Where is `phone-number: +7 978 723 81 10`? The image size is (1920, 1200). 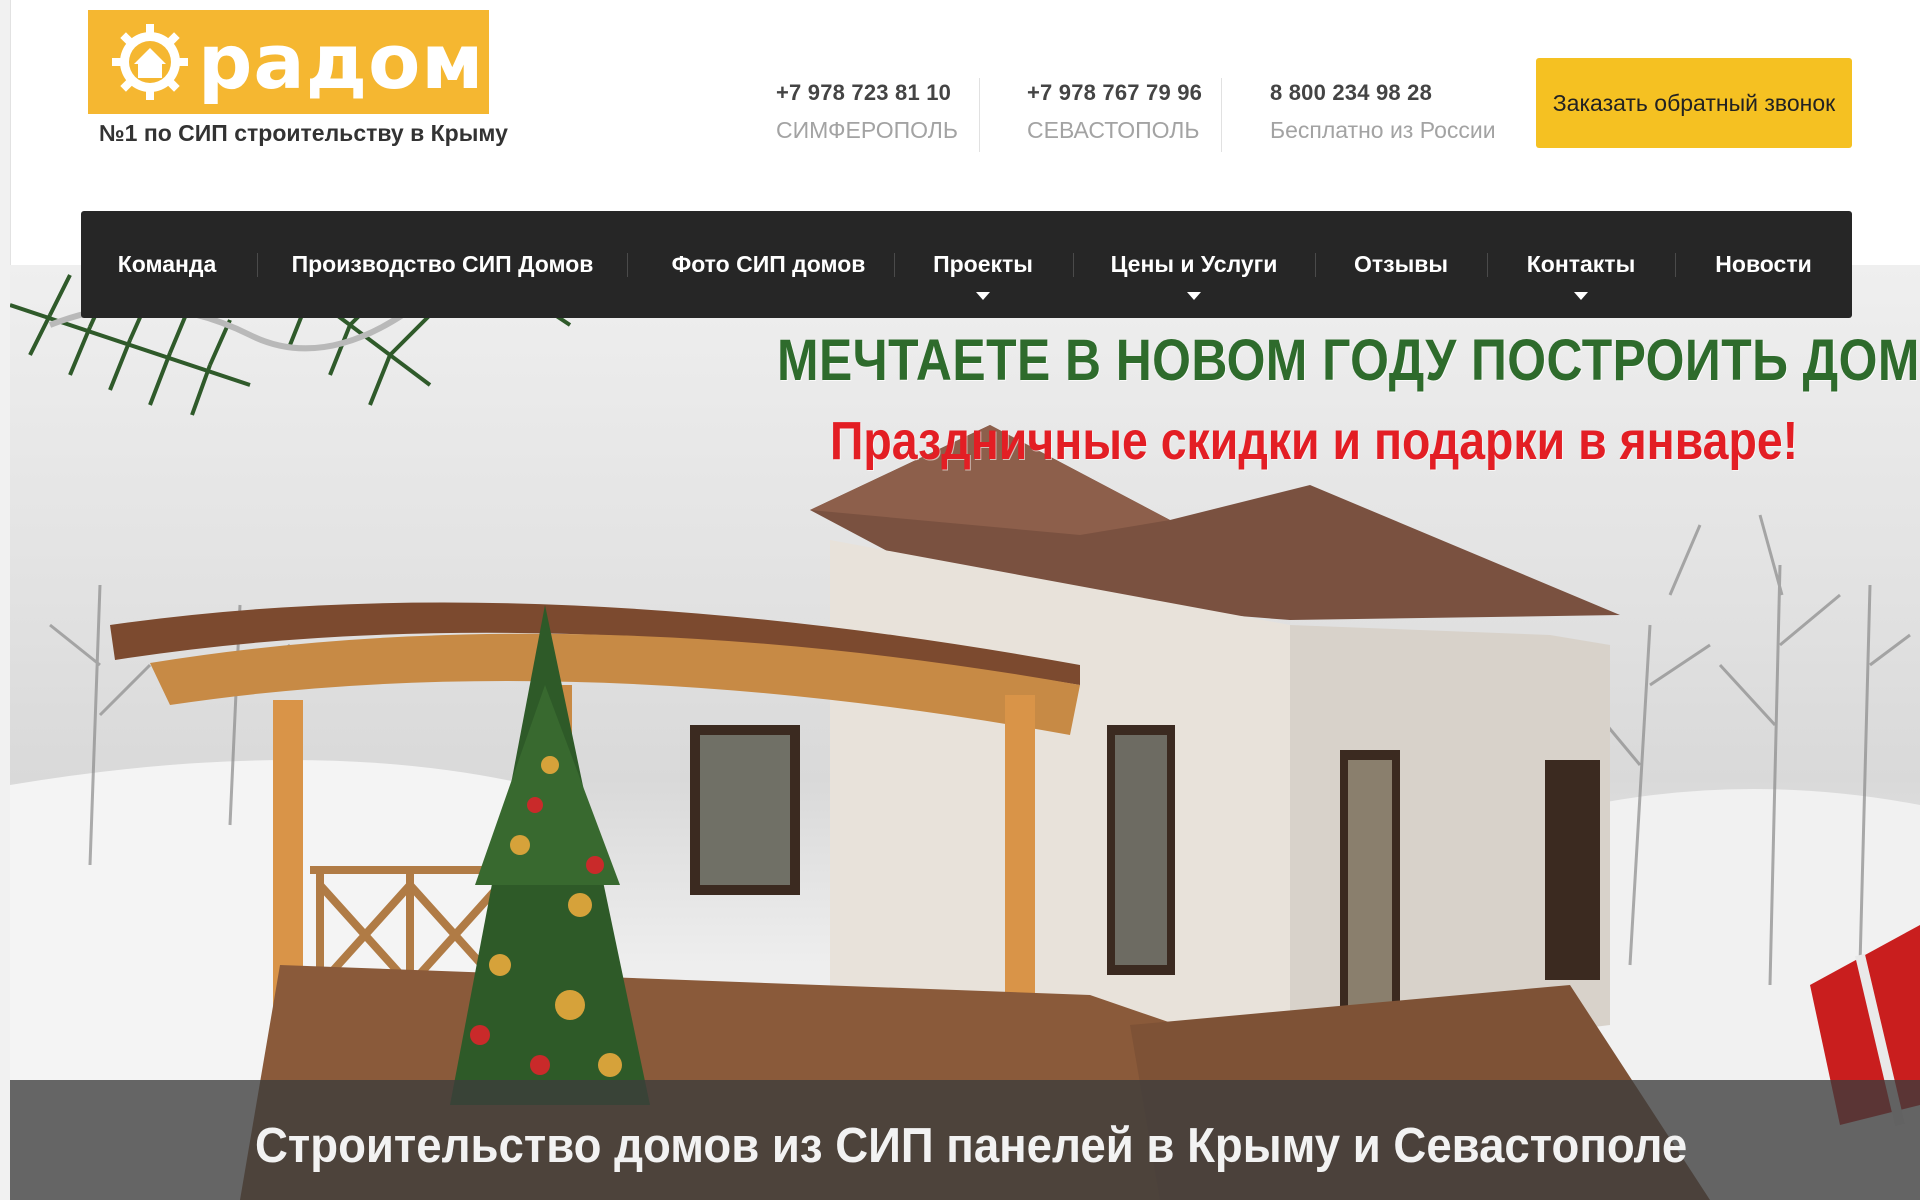 phone-number: +7 978 723 81 10 is located at coordinates (867, 93).